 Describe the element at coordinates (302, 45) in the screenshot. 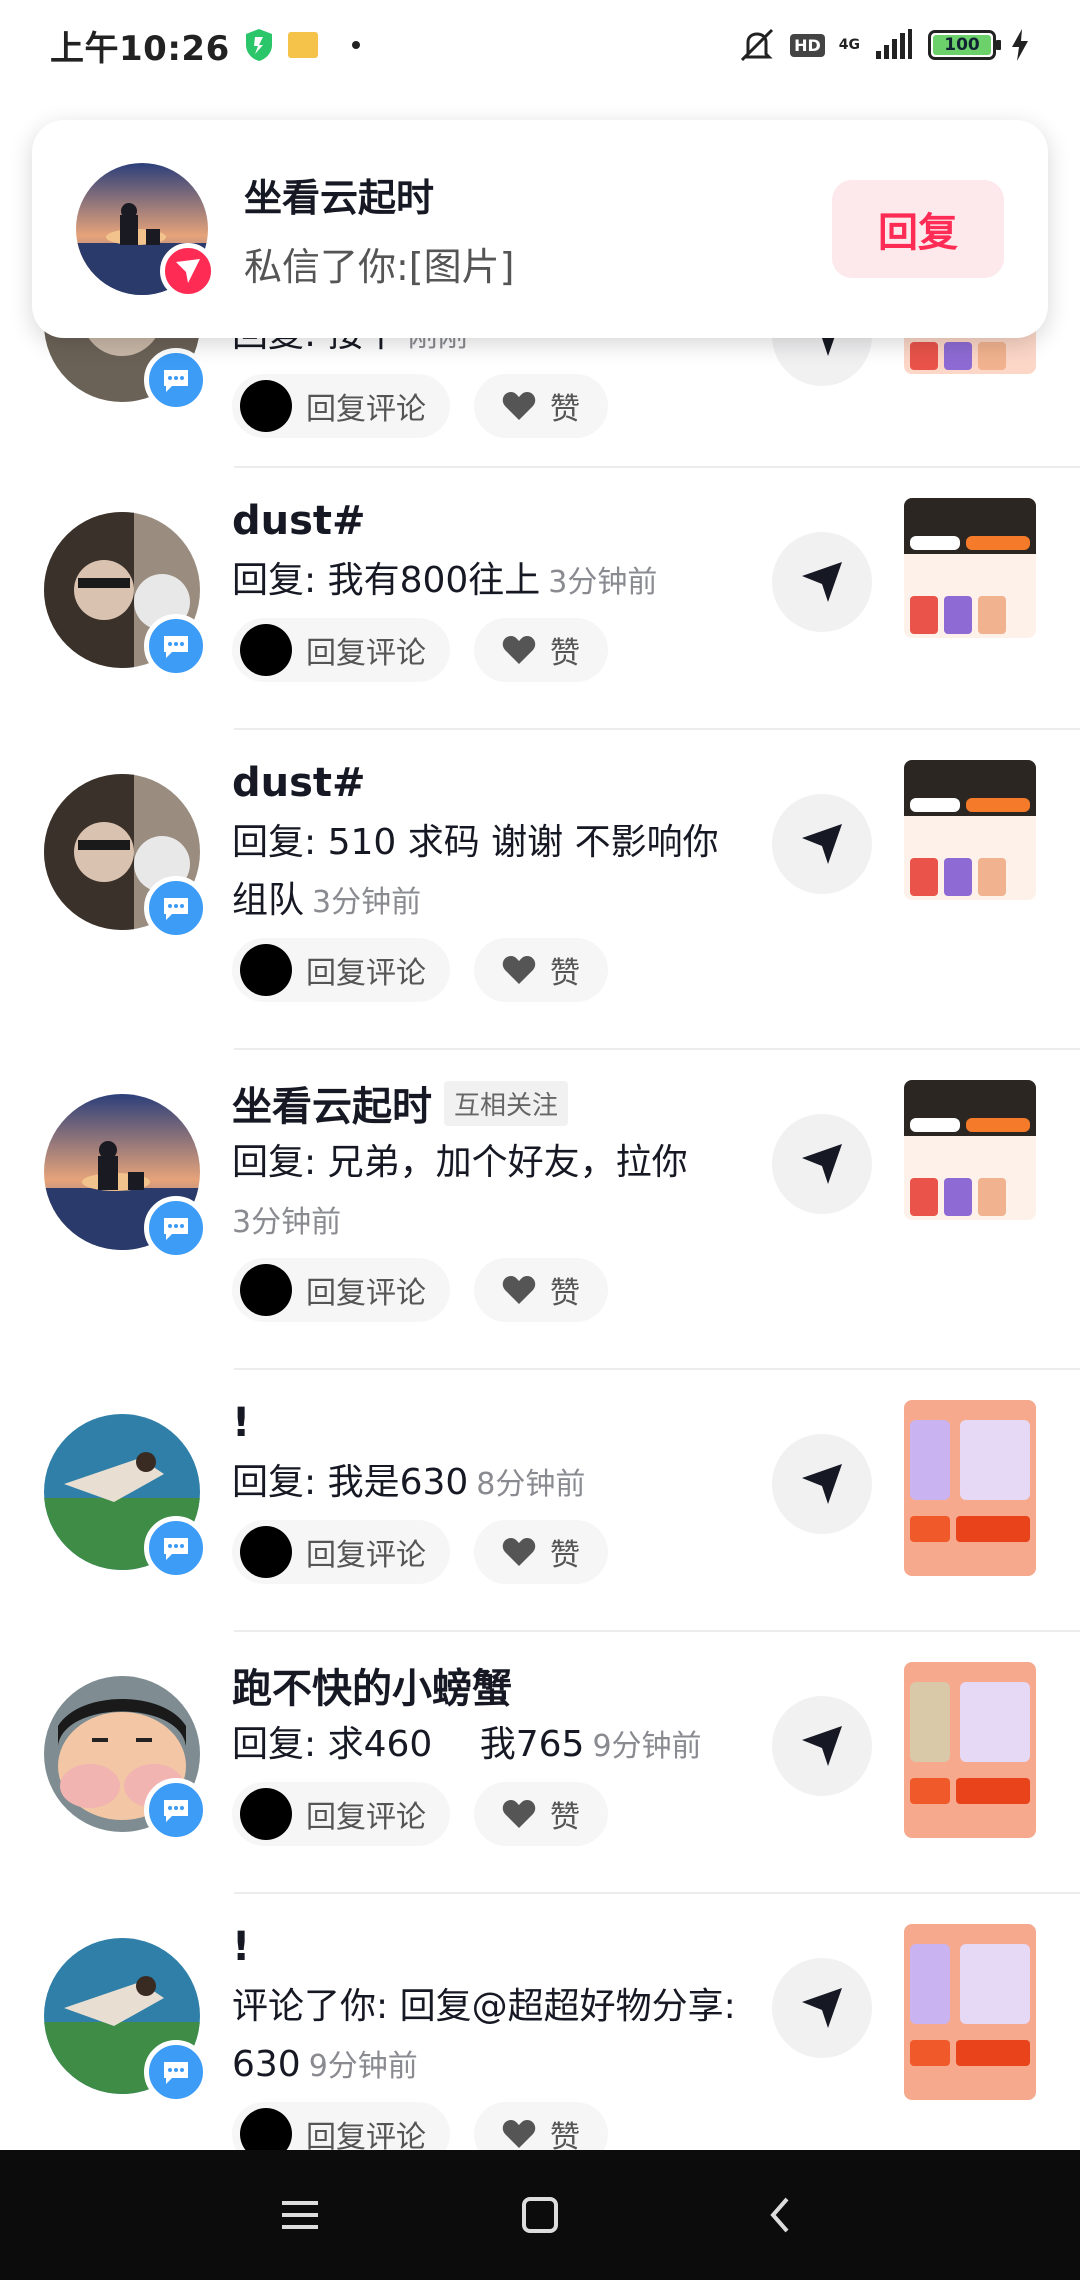

I see `folder-icon` at that location.